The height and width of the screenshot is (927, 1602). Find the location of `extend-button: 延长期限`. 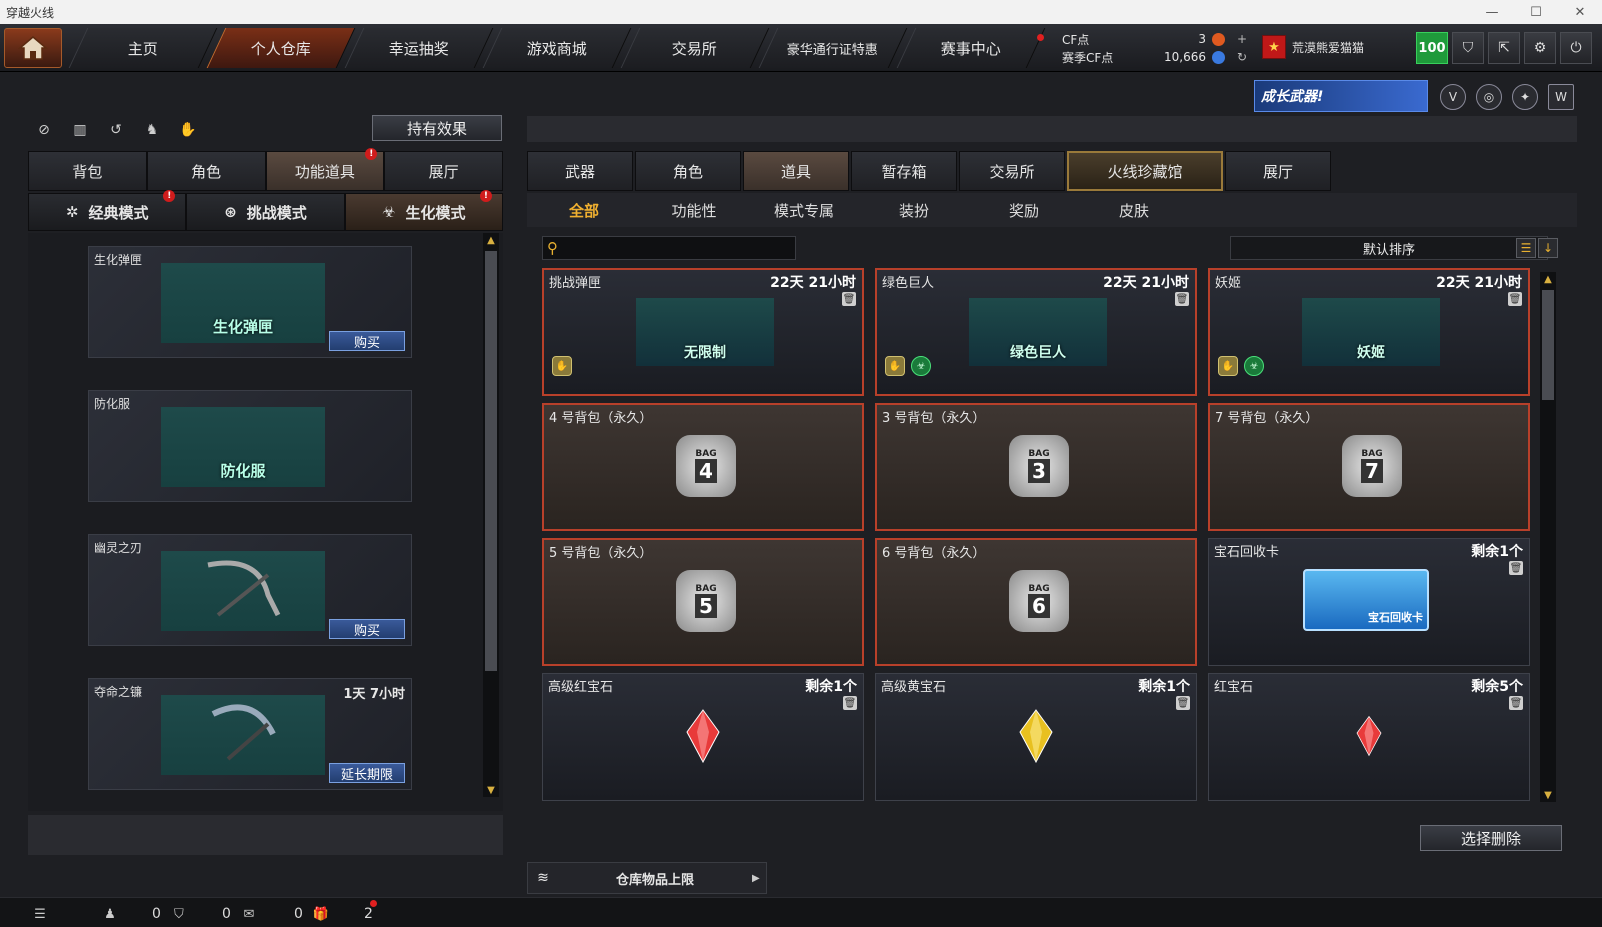

extend-button: 延长期限 is located at coordinates (367, 773).